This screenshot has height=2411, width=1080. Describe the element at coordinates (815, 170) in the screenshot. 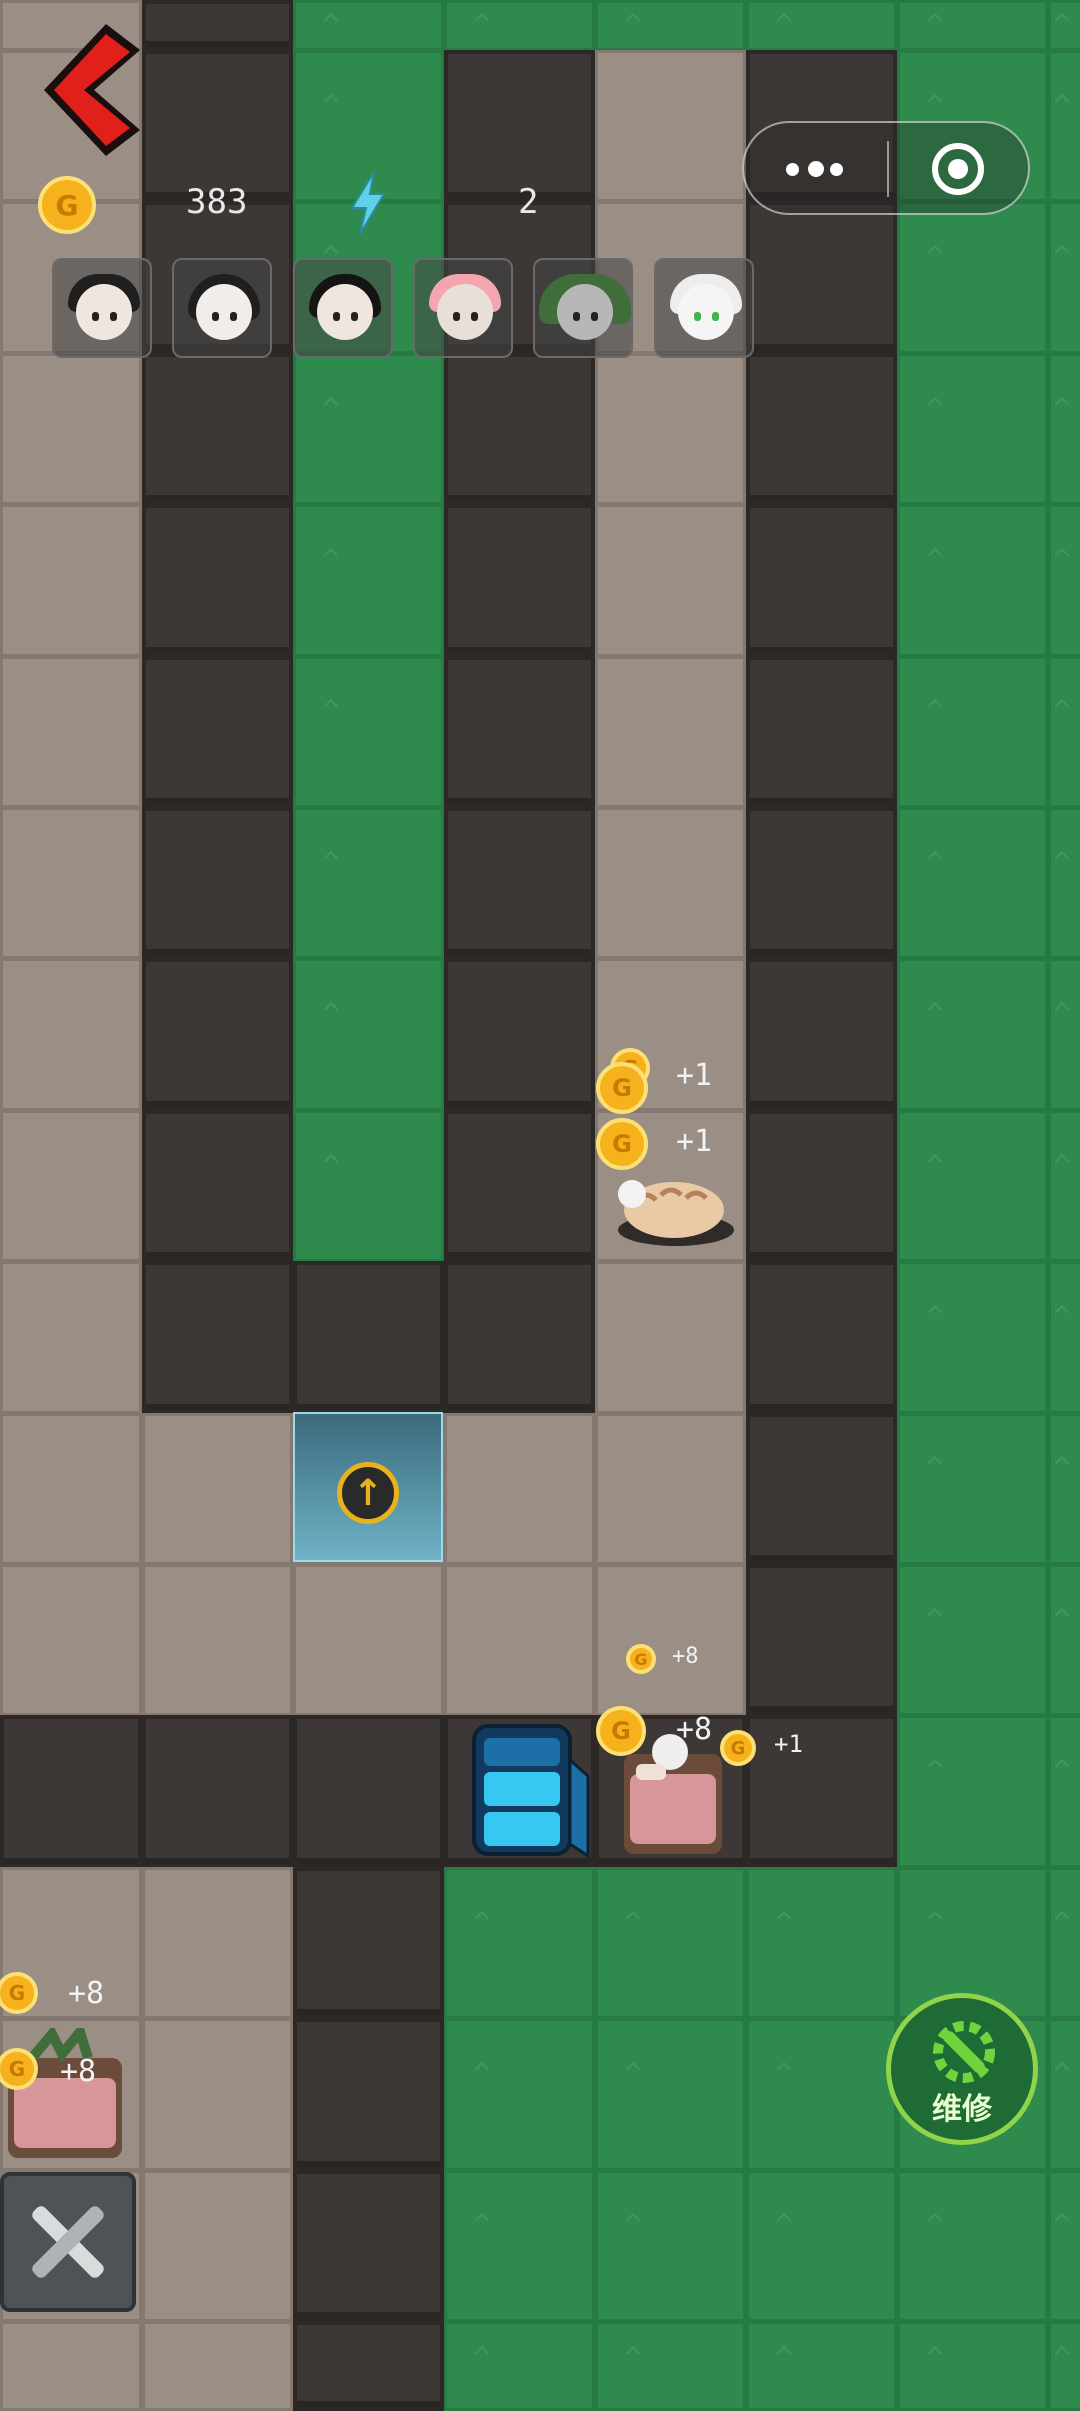

I see `more-dots-icon` at that location.